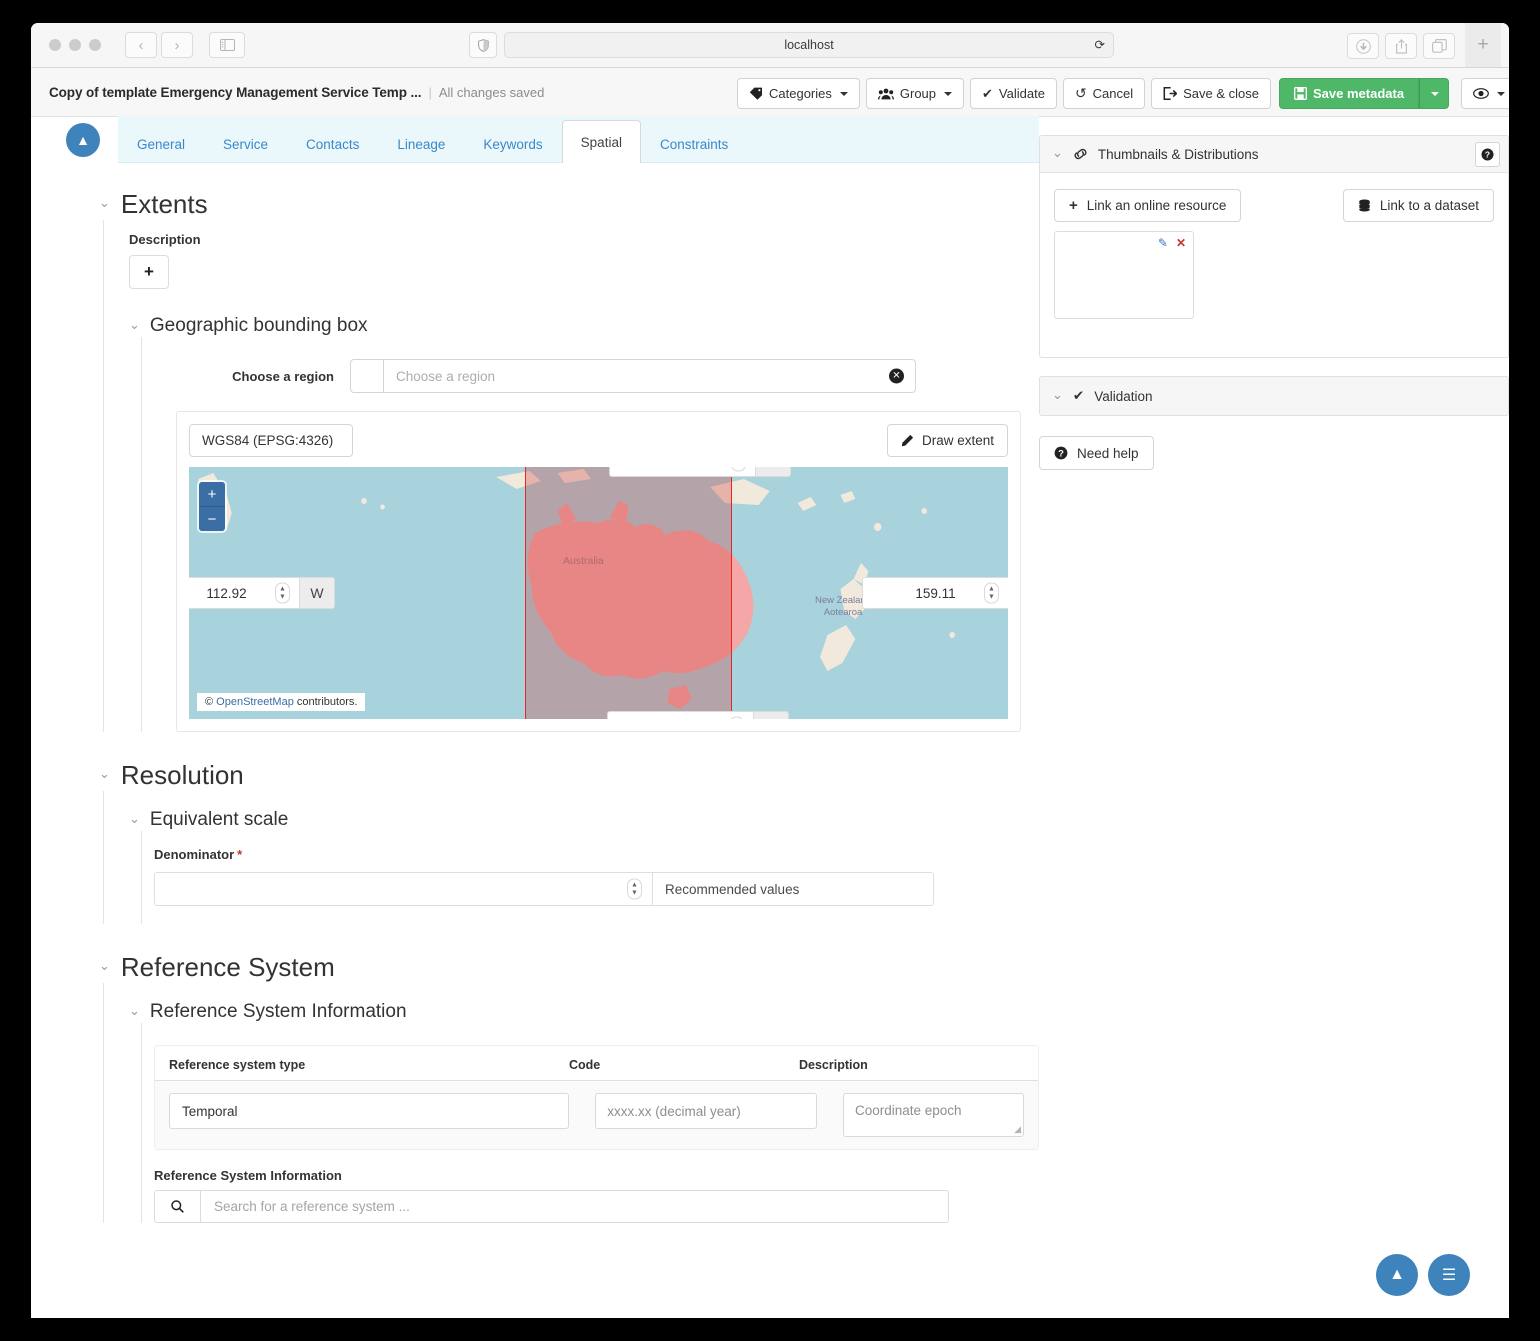 This screenshot has height=1341, width=1540. Describe the element at coordinates (369, 1111) in the screenshot. I see `reference-system-type-select: Temporal` at that location.